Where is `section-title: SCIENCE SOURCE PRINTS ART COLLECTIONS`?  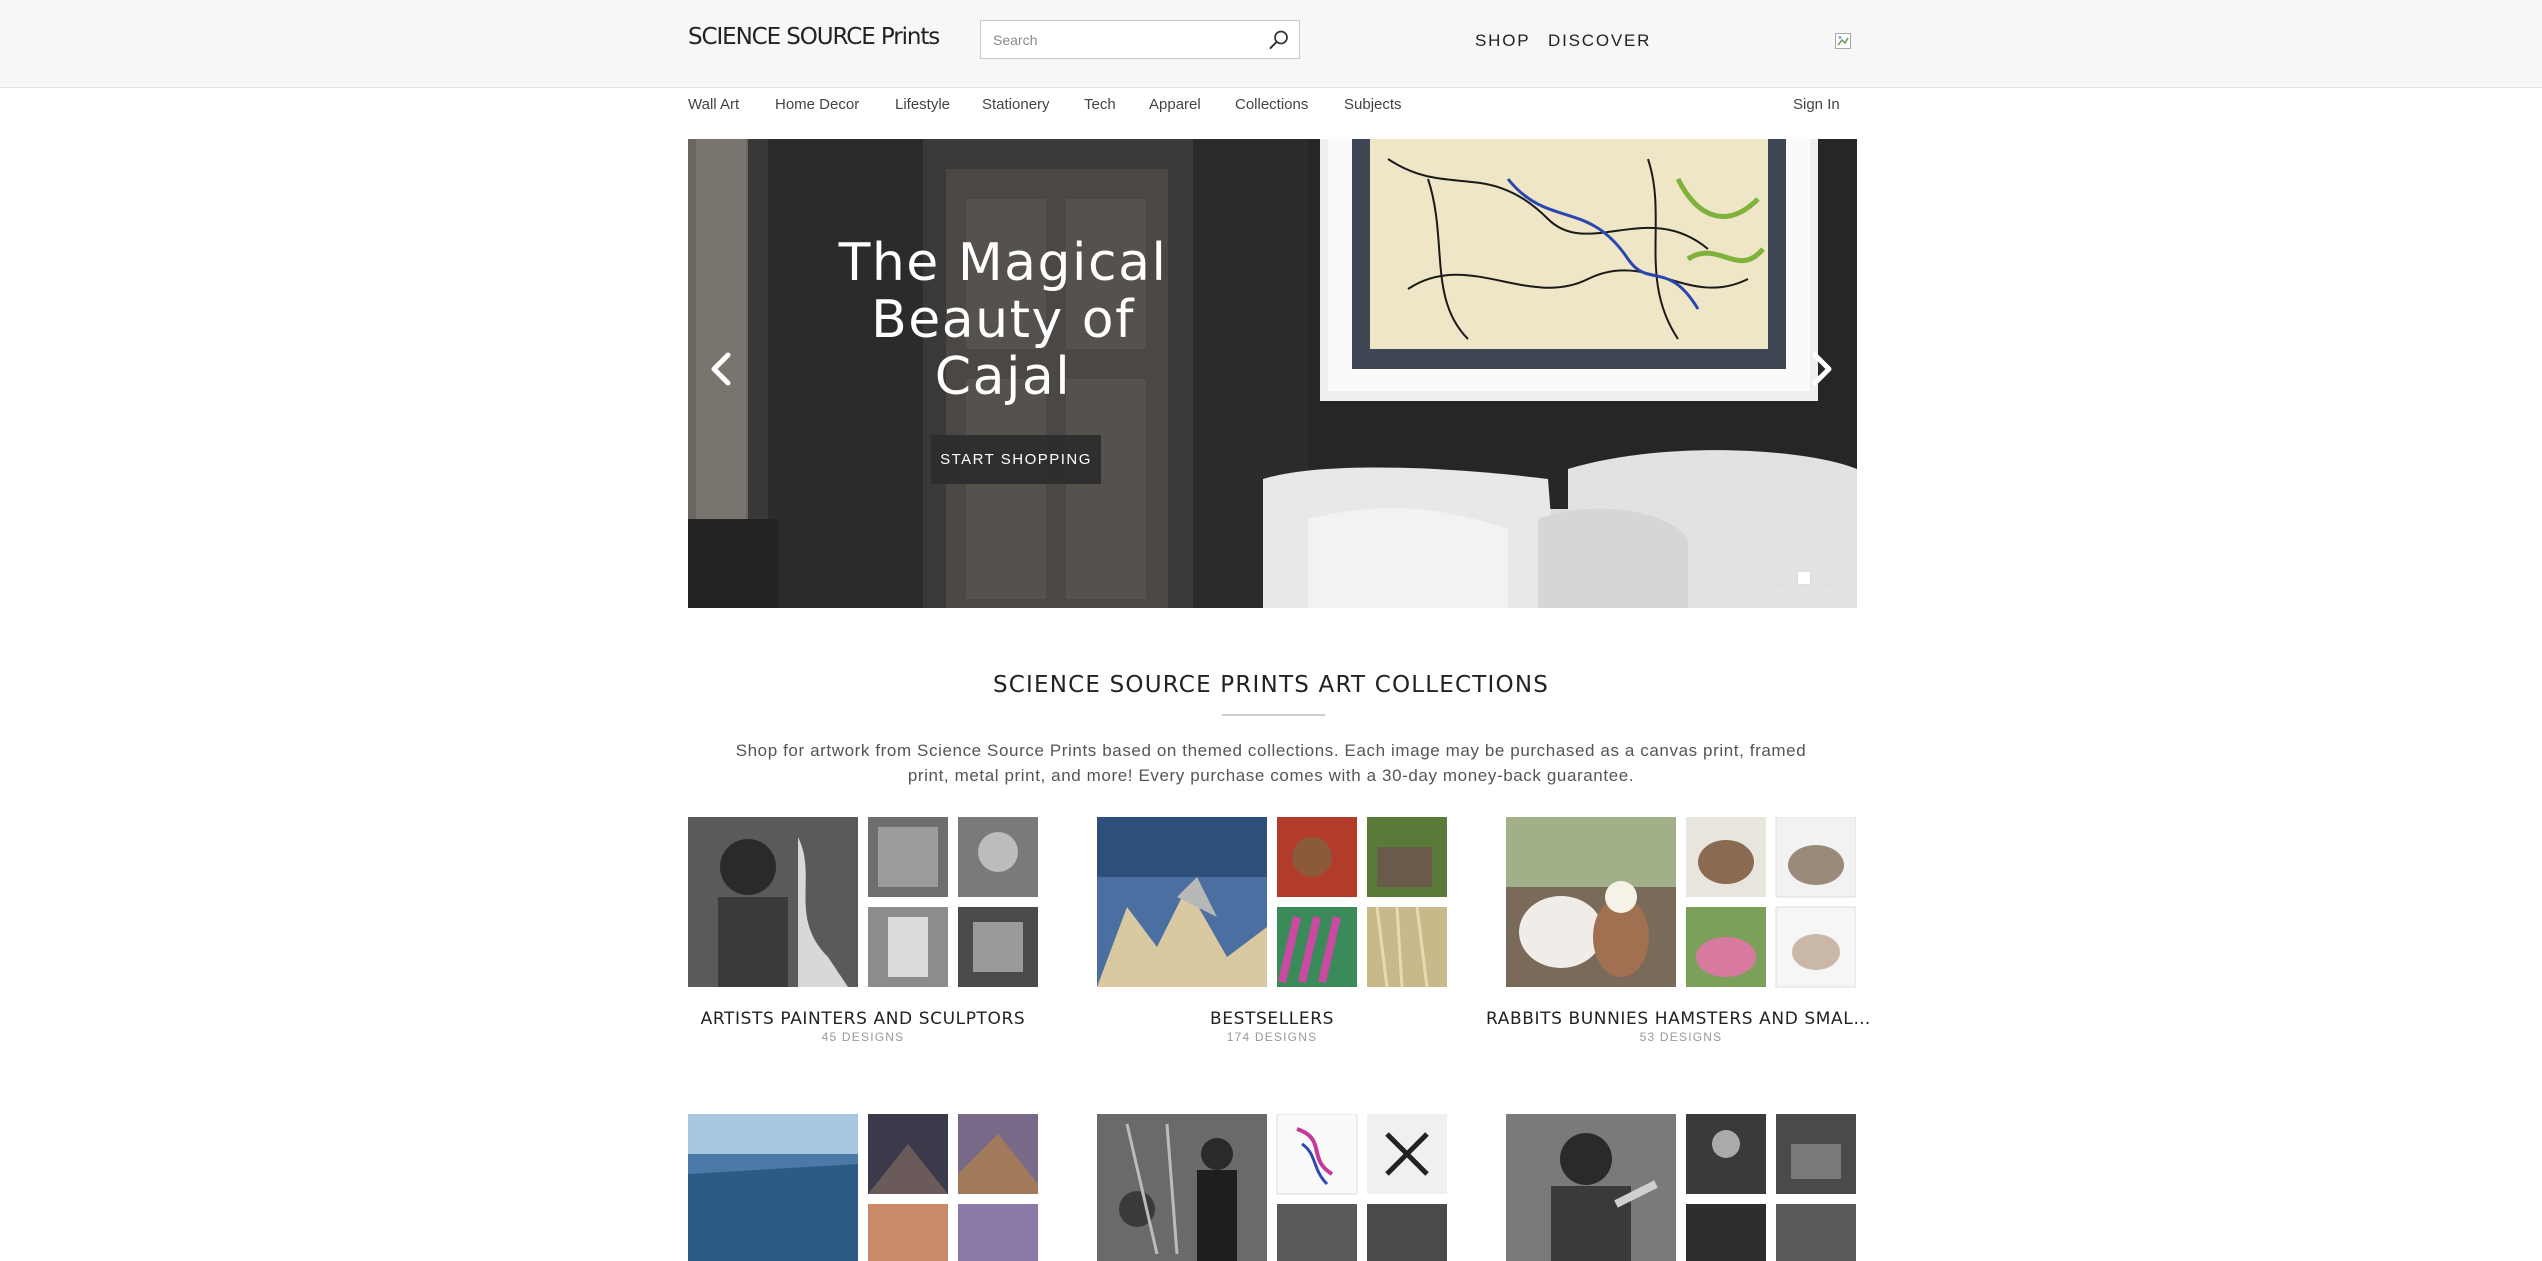 section-title: SCIENCE SOURCE PRINTS ART COLLECTIONS is located at coordinates (1271, 685).